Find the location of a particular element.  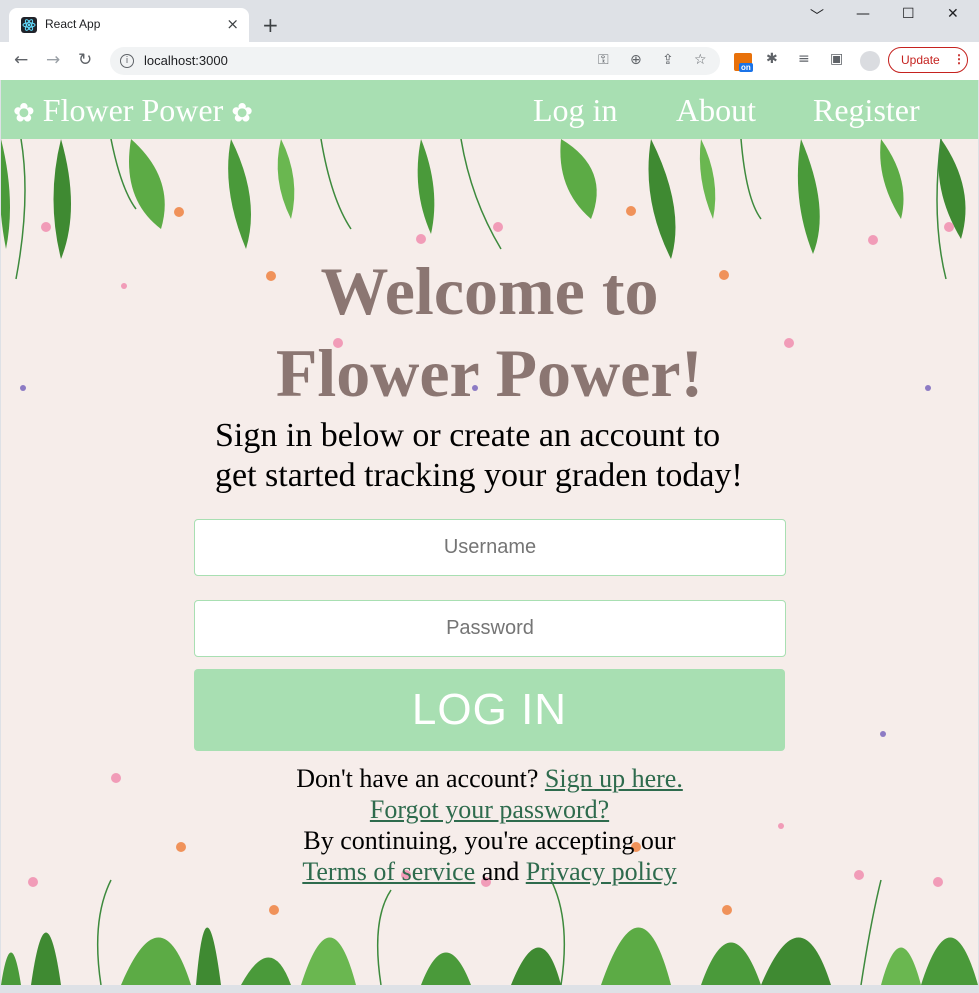

nav-register-link: Register is located at coordinates (866, 110).